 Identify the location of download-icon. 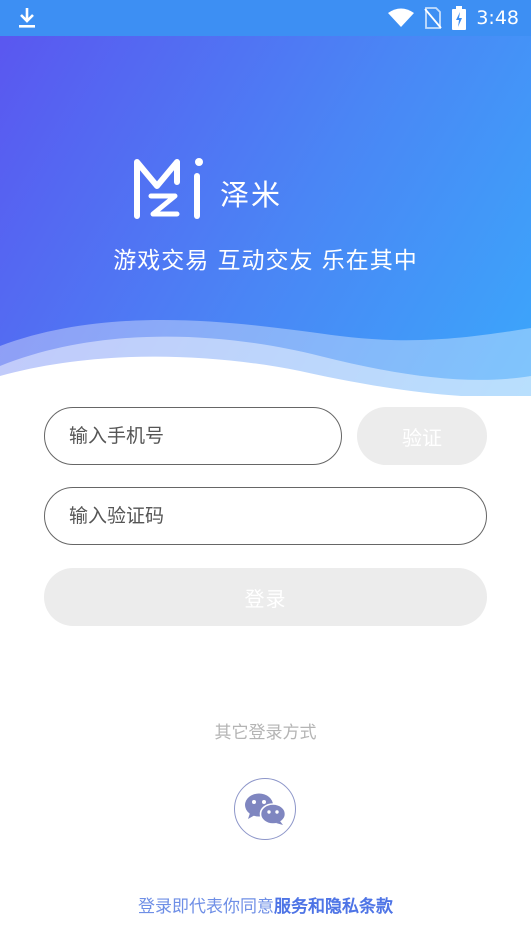
(27, 18).